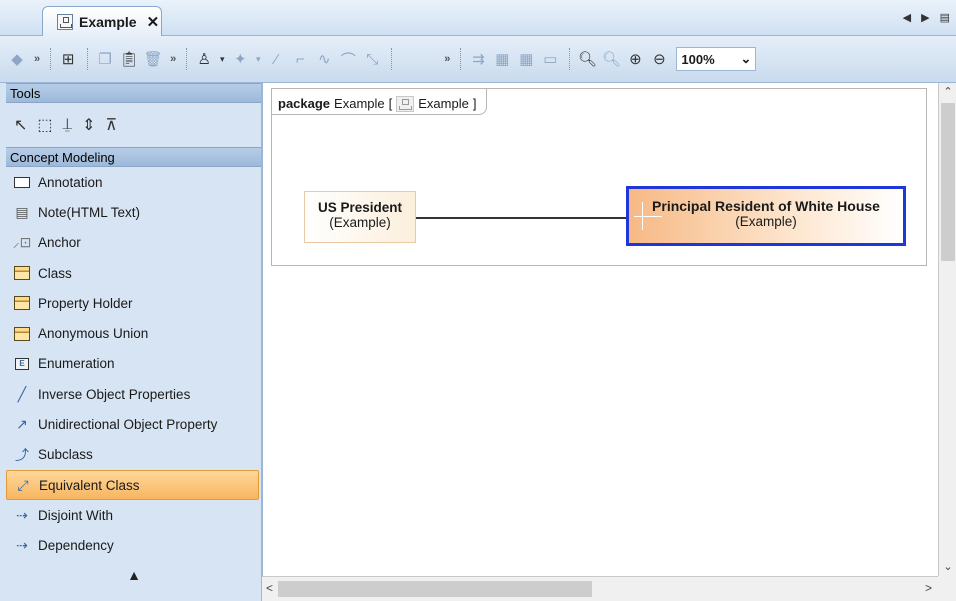  I want to click on palette-item-label: Equivalent Class, so click(89, 485).